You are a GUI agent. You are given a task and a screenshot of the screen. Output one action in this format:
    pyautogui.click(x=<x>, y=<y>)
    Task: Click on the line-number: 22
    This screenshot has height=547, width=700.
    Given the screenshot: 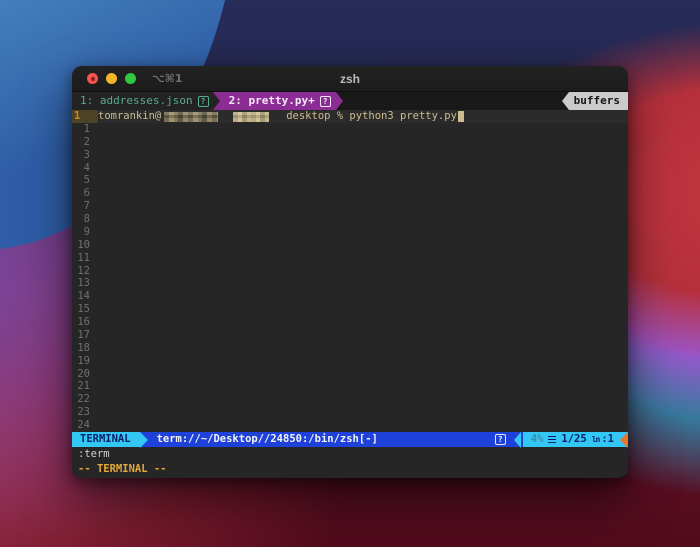 What is the action you would take?
    pyautogui.click(x=83, y=399)
    